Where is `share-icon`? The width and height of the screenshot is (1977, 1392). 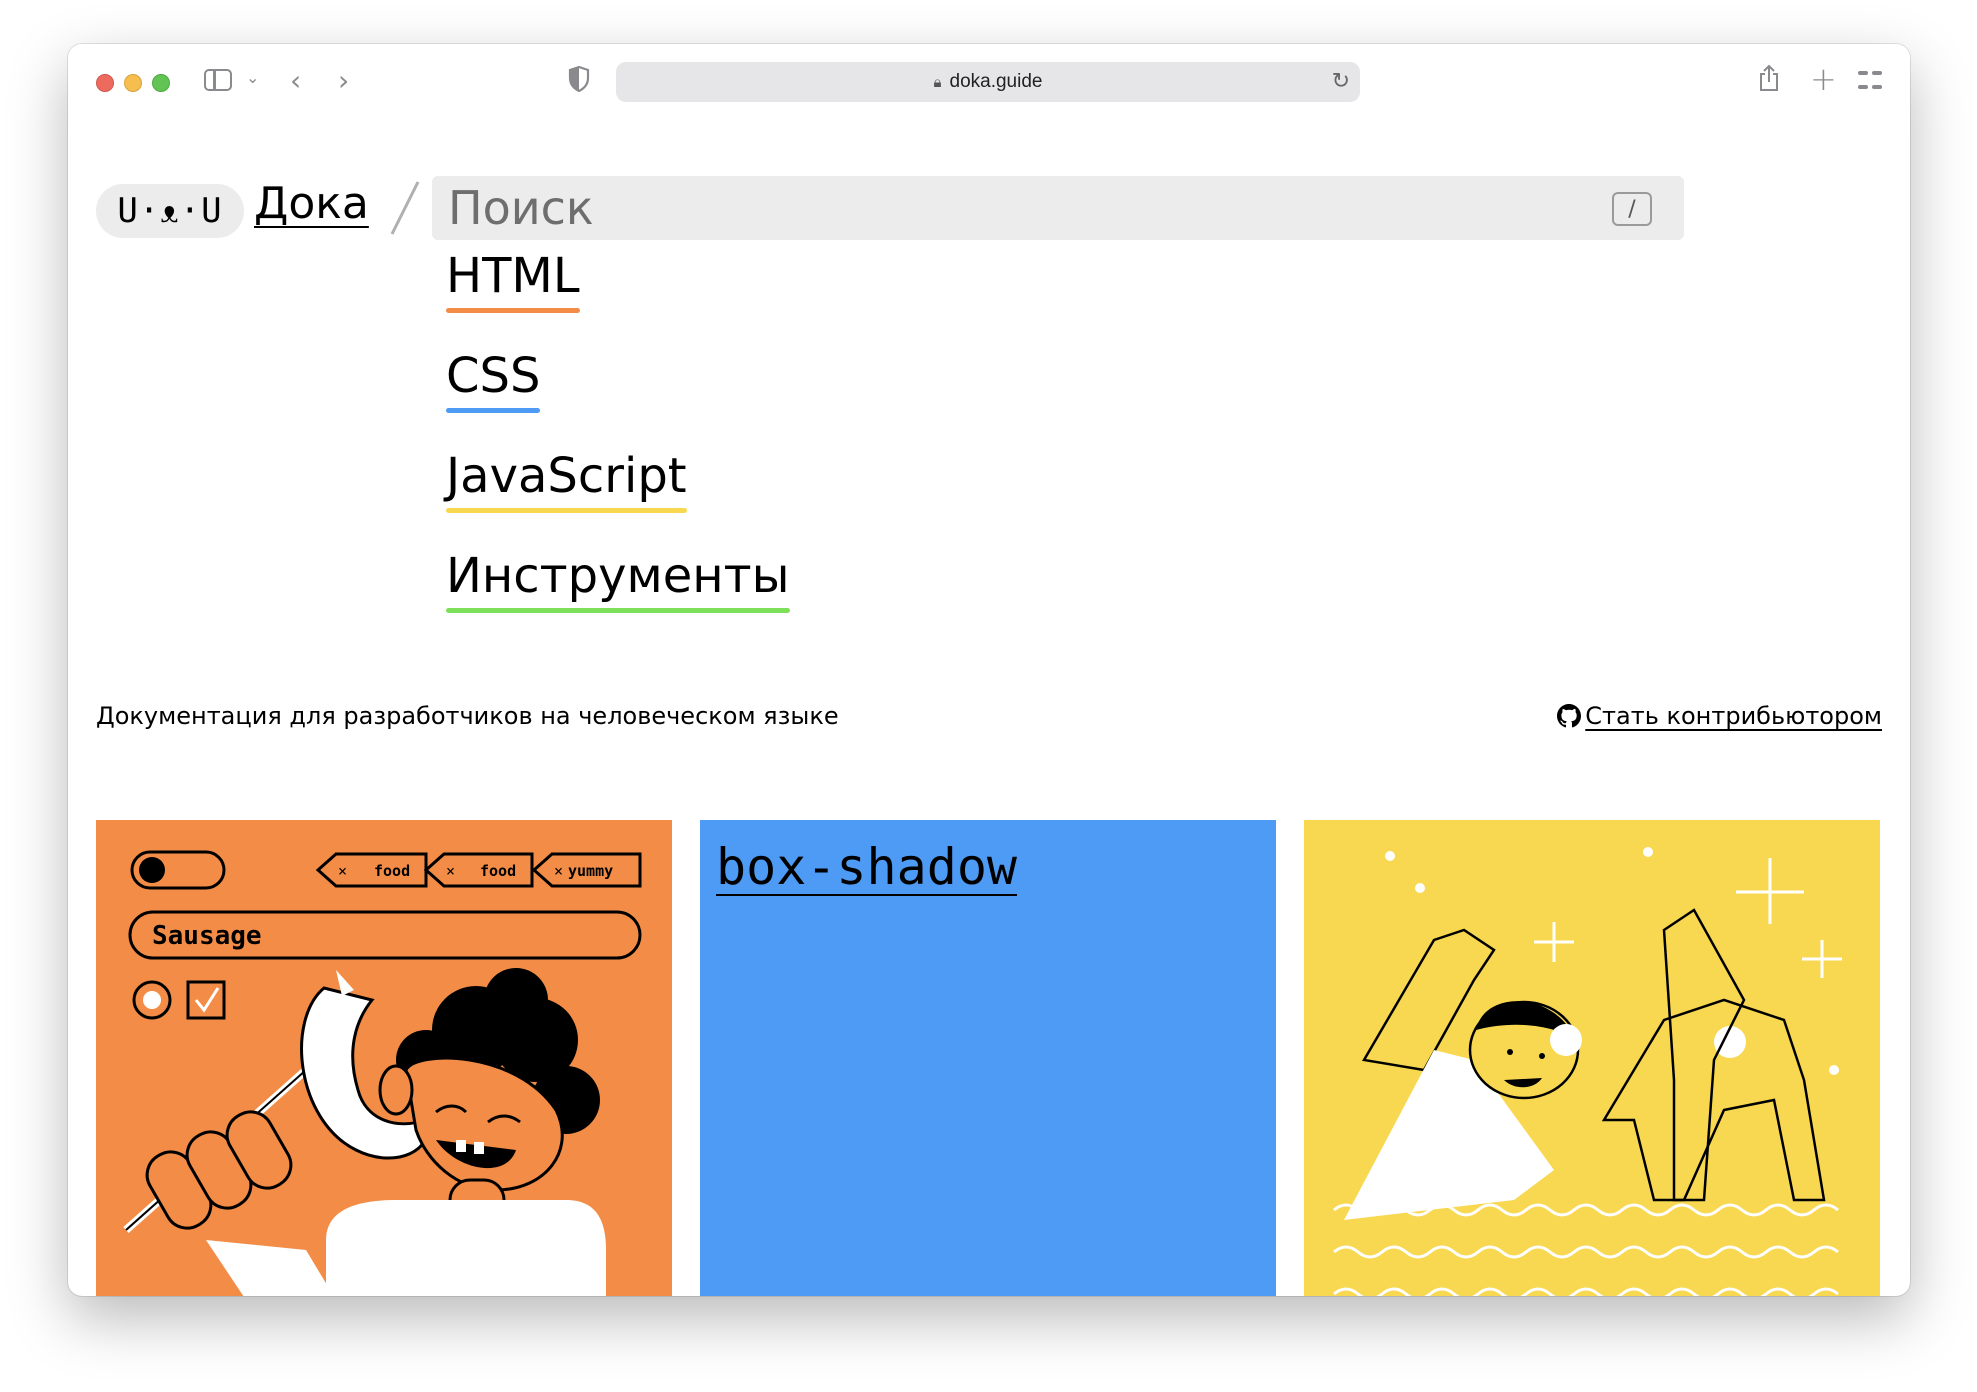 share-icon is located at coordinates (1769, 78).